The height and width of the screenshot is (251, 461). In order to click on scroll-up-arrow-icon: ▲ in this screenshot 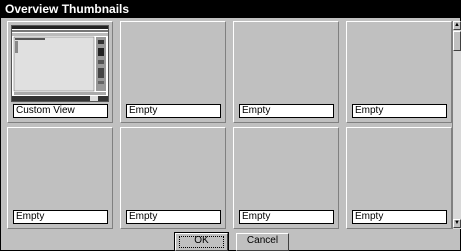, I will do `click(457, 25)`.